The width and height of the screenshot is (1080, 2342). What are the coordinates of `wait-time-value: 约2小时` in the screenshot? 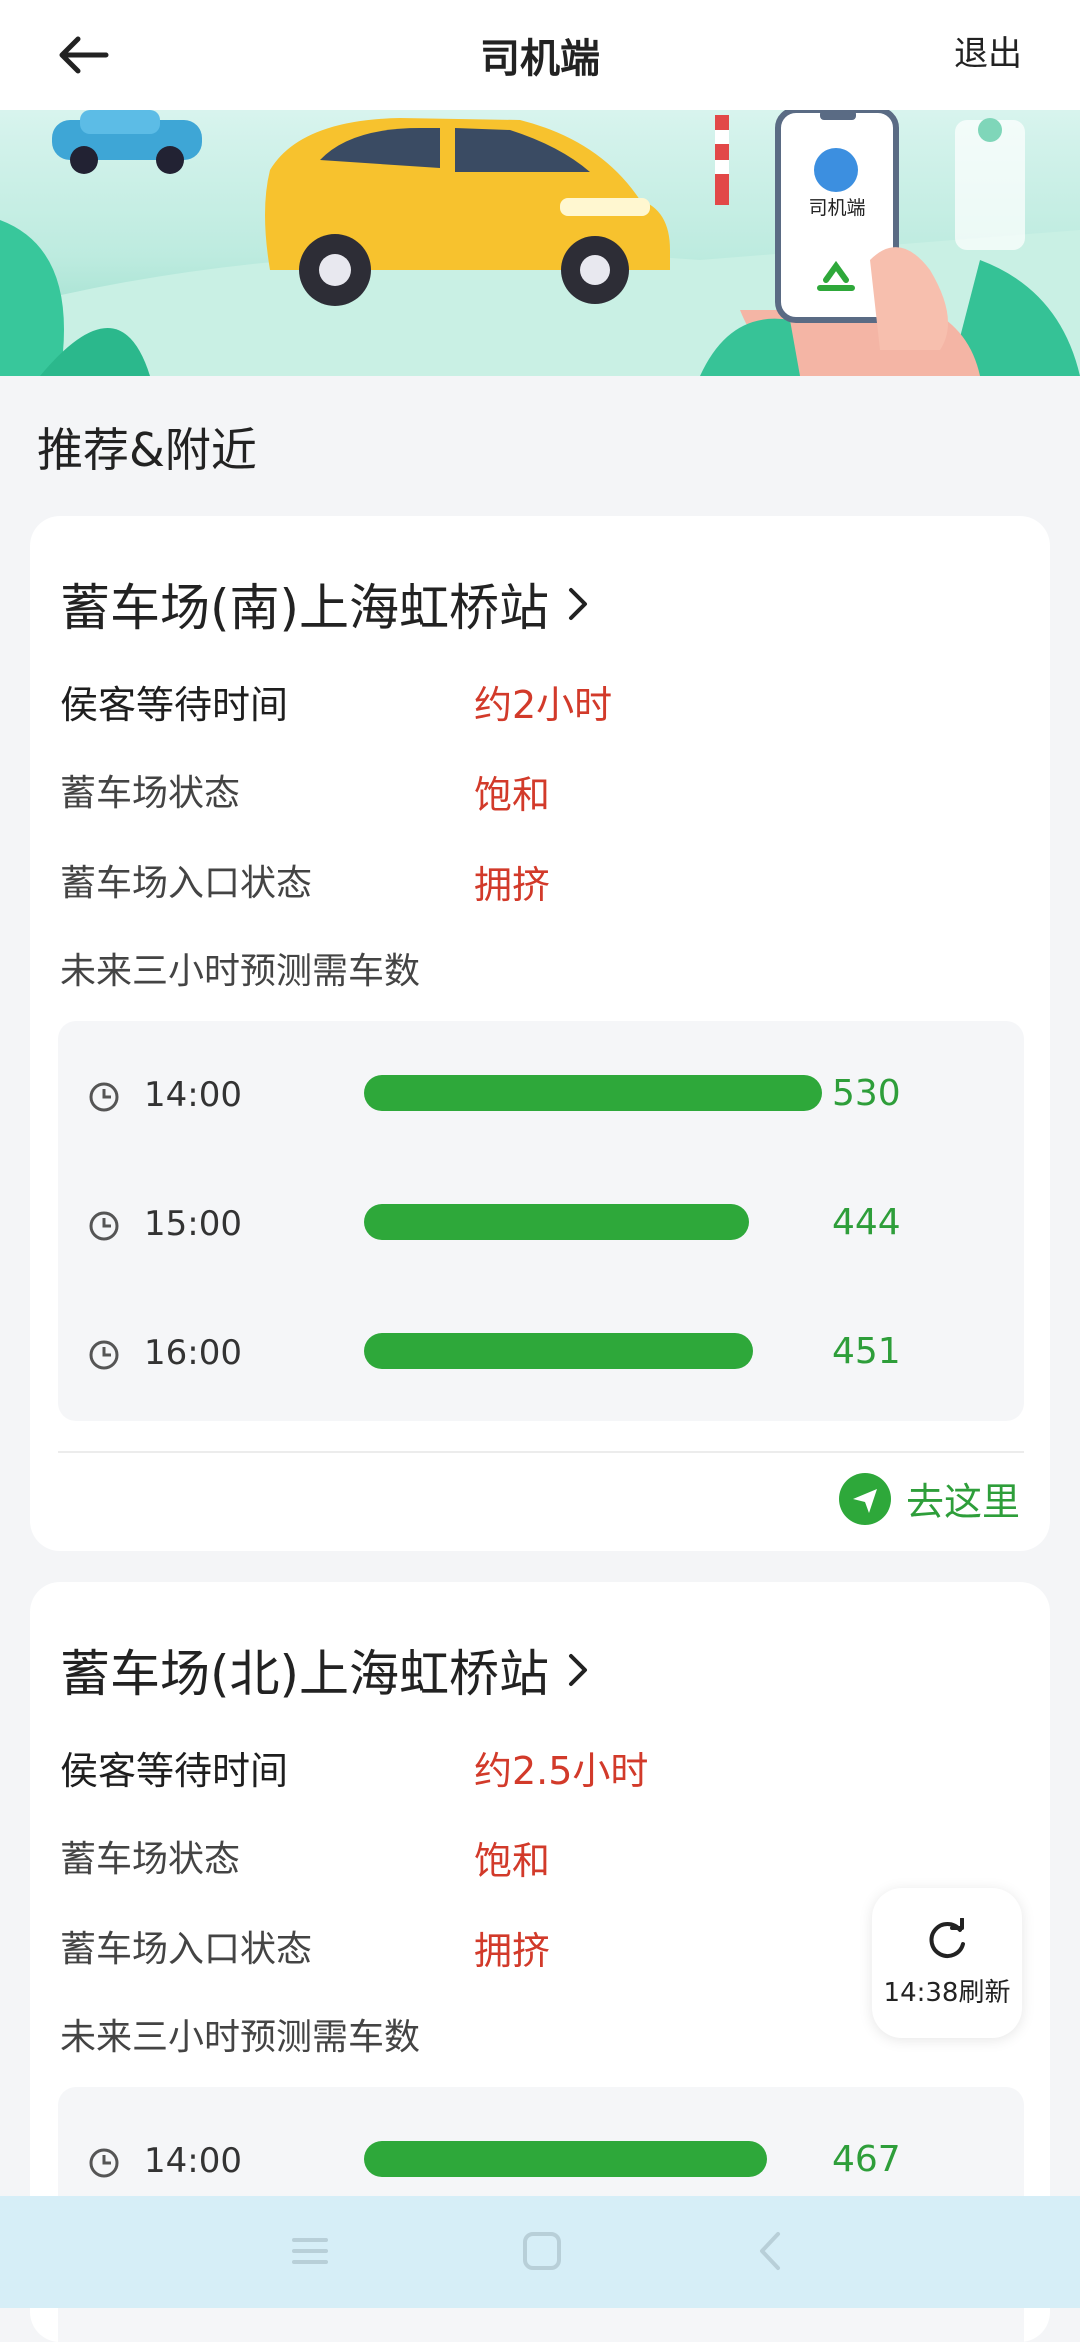 It's located at (543, 705).